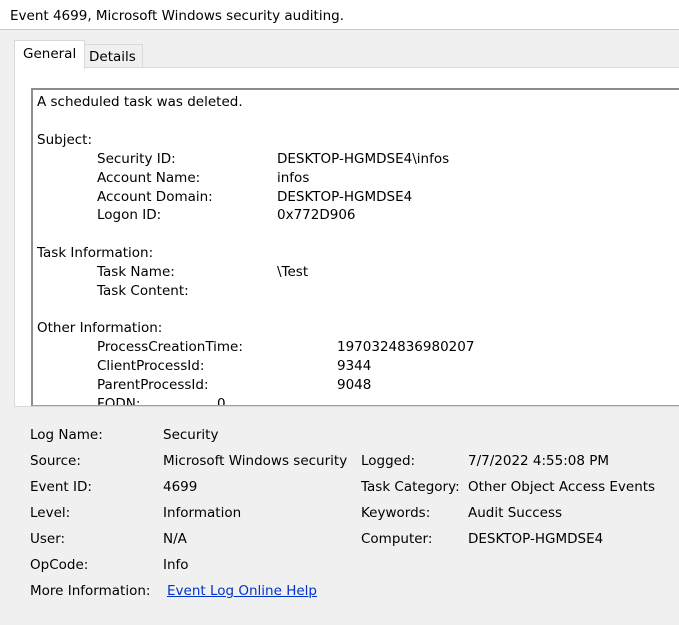 This screenshot has height=625, width=679. Describe the element at coordinates (59, 565) in the screenshot. I see `opcode-label: OpCode:` at that location.